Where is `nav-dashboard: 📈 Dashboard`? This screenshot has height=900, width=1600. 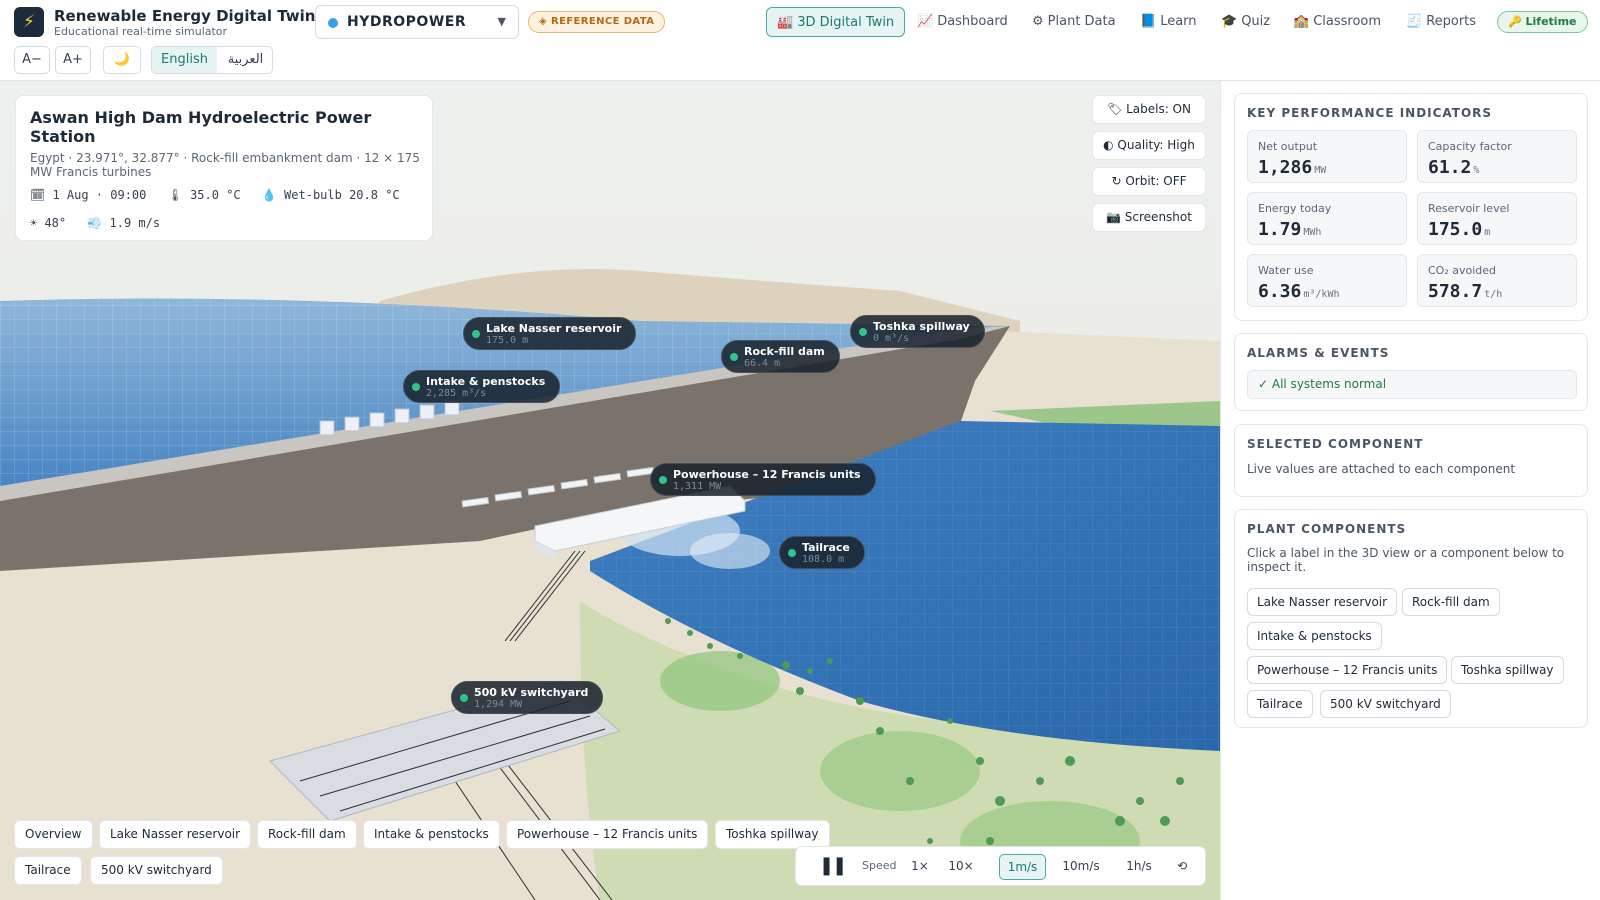
nav-dashboard: 📈 Dashboard is located at coordinates (962, 22).